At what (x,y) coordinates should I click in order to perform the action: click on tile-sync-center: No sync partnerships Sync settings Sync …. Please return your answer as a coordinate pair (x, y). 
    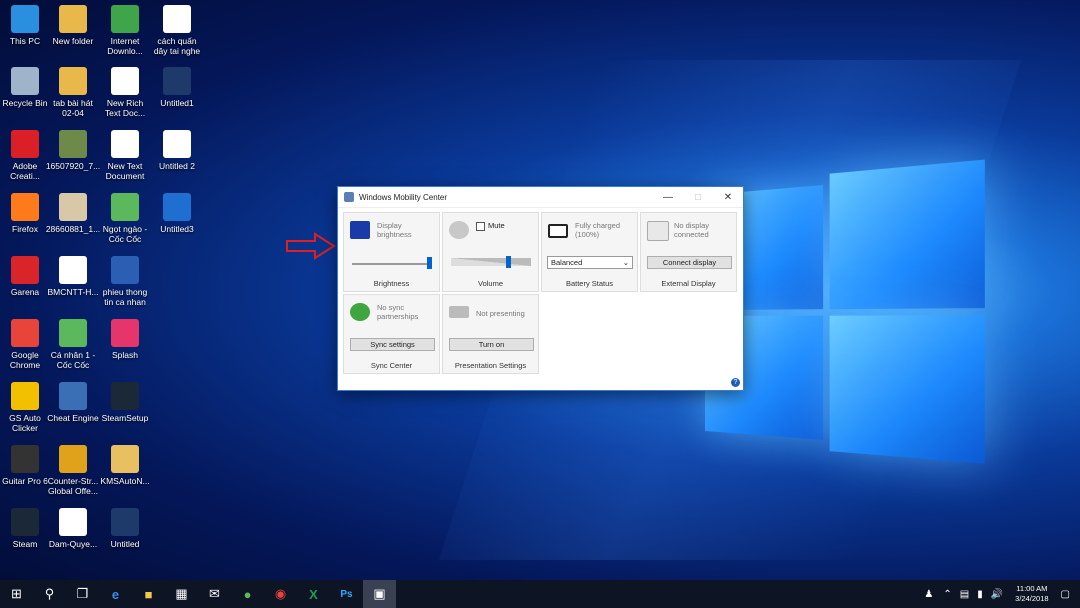
    Looking at the image, I should click on (391, 334).